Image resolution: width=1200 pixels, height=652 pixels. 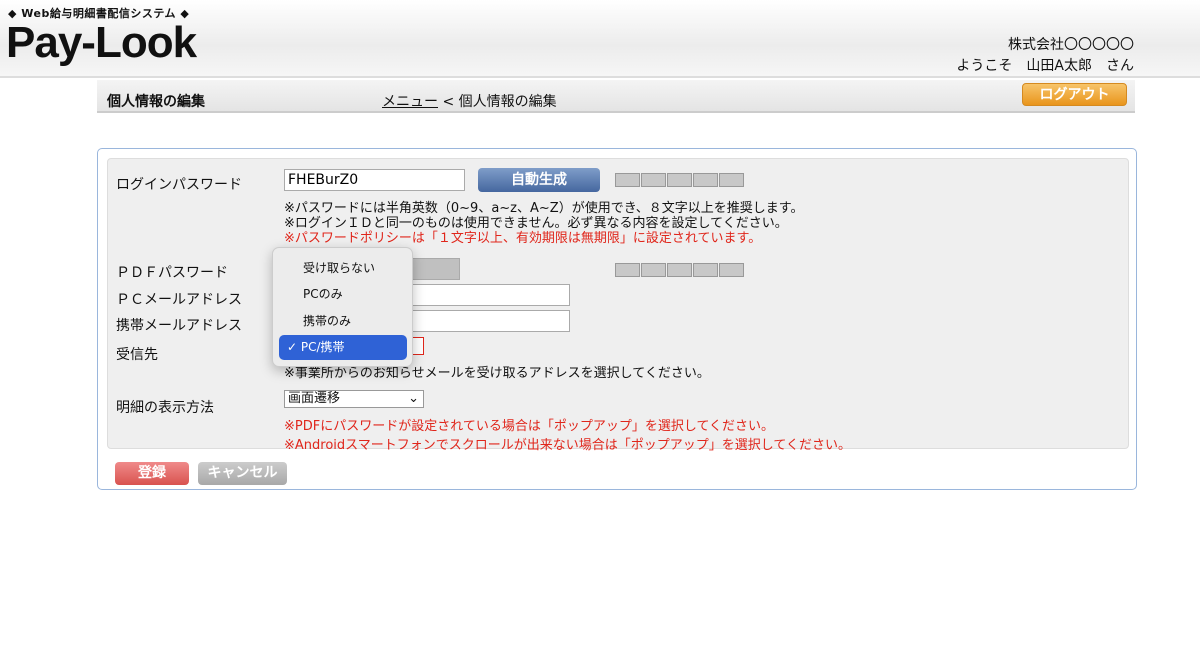 What do you see at coordinates (354, 399) in the screenshot?
I see `display-method-select: 画面遷移 ⌄` at bounding box center [354, 399].